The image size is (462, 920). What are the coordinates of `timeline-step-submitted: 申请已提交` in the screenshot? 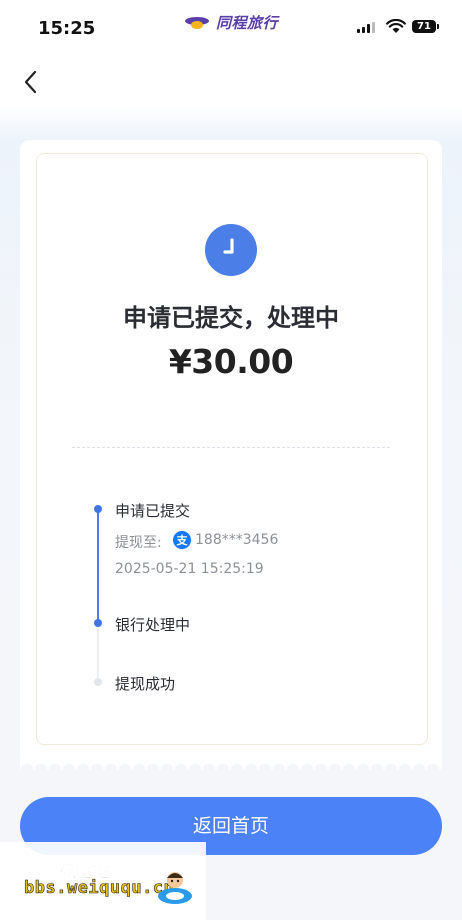 It's located at (153, 511).